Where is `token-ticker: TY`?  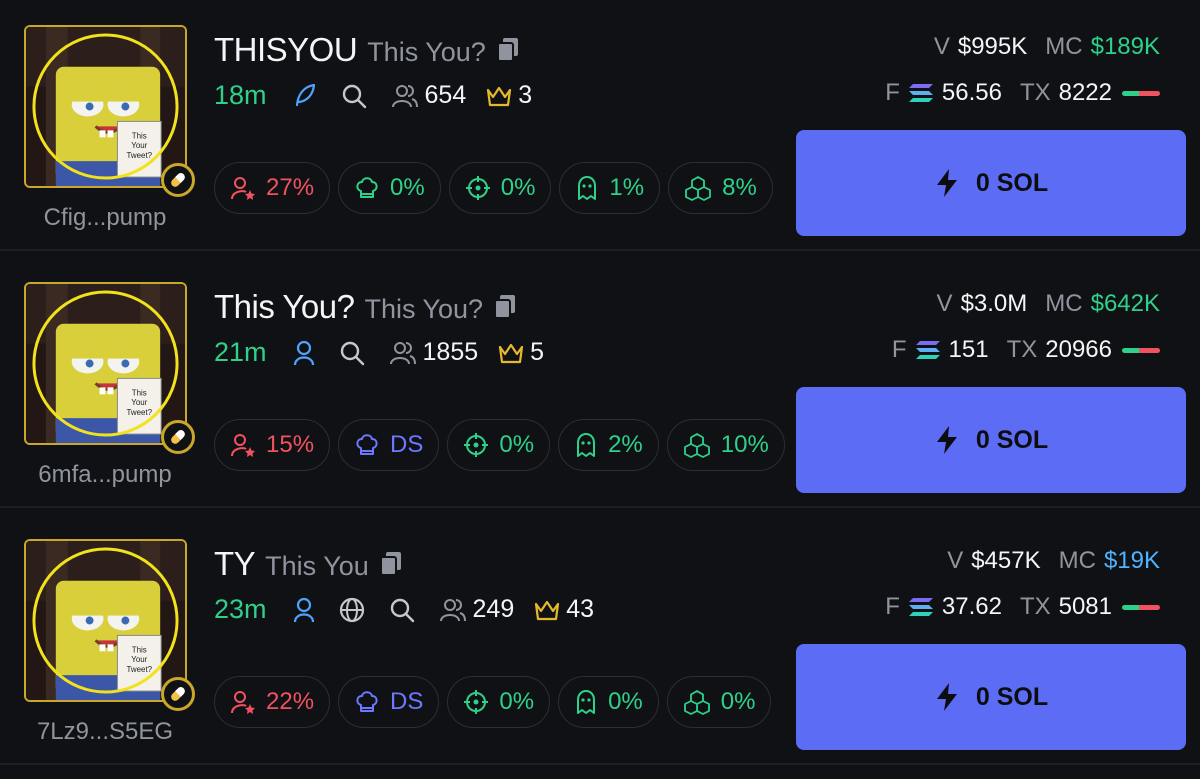 token-ticker: TY is located at coordinates (235, 563).